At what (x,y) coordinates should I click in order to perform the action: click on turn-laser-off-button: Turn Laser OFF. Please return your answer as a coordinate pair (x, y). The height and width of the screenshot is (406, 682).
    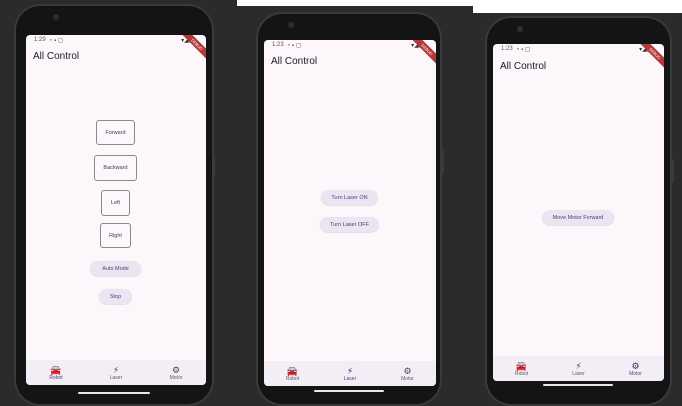
    Looking at the image, I should click on (349, 224).